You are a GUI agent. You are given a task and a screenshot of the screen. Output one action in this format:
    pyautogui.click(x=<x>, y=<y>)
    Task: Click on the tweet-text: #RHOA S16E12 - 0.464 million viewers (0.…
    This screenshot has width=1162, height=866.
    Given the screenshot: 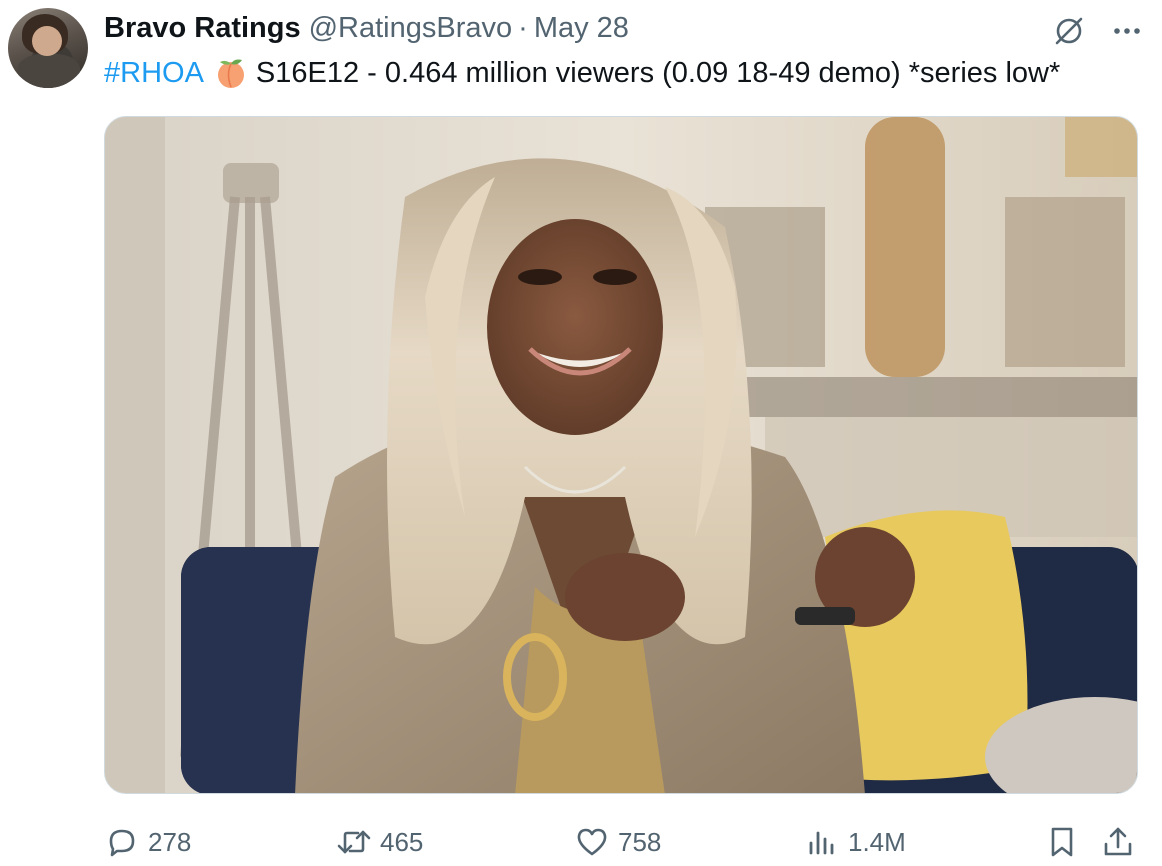 What is the action you would take?
    pyautogui.click(x=582, y=73)
    